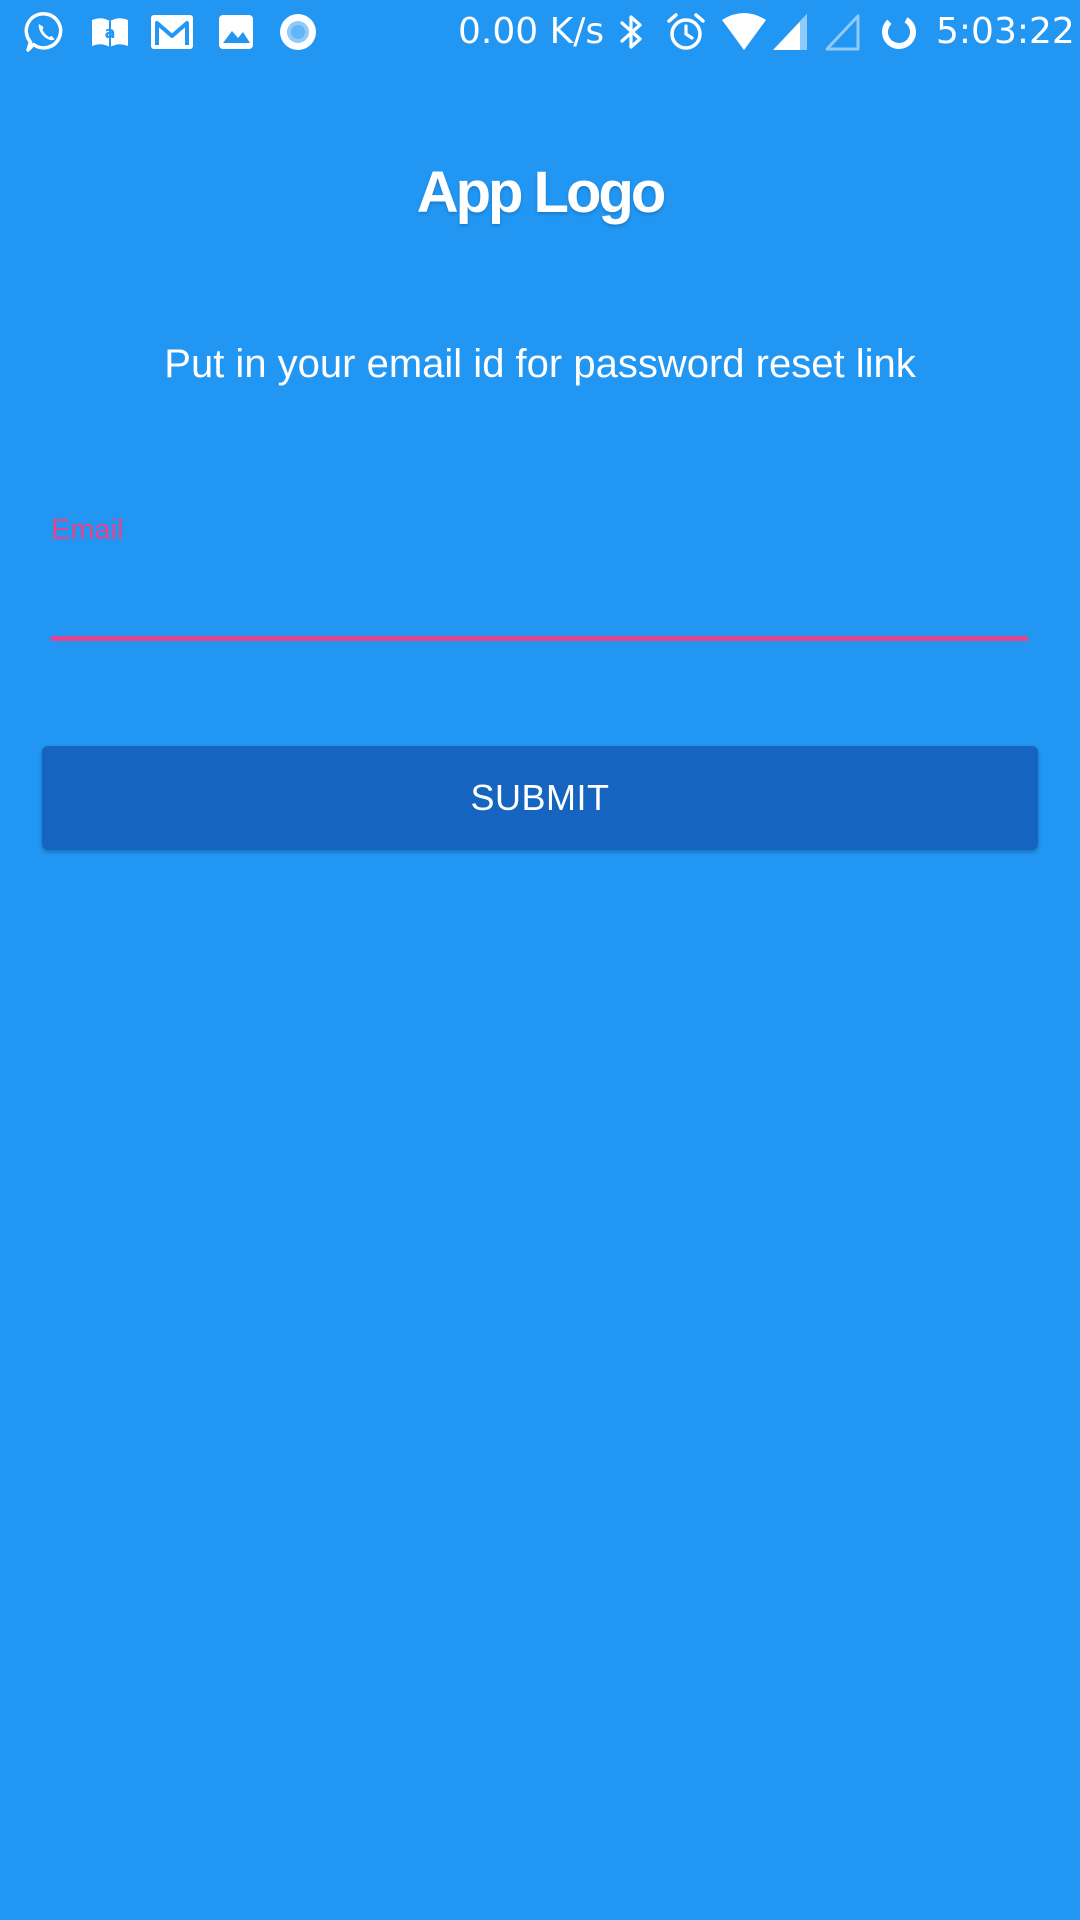  What do you see at coordinates (172, 32) in the screenshot?
I see `gmail-icon` at bounding box center [172, 32].